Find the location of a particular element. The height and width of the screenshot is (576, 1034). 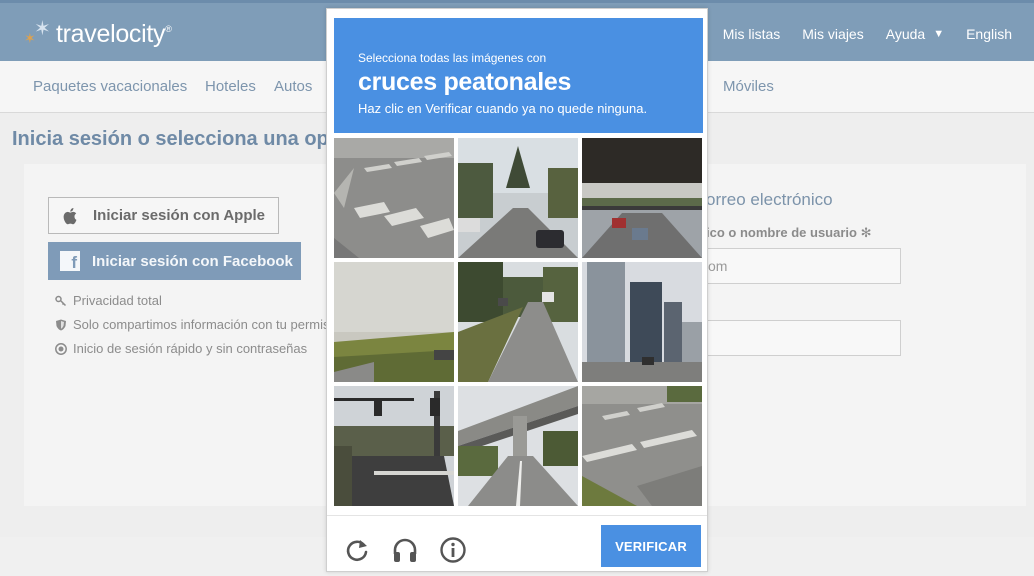

nav-ayuda: Ayuda ▼ is located at coordinates (915, 34).